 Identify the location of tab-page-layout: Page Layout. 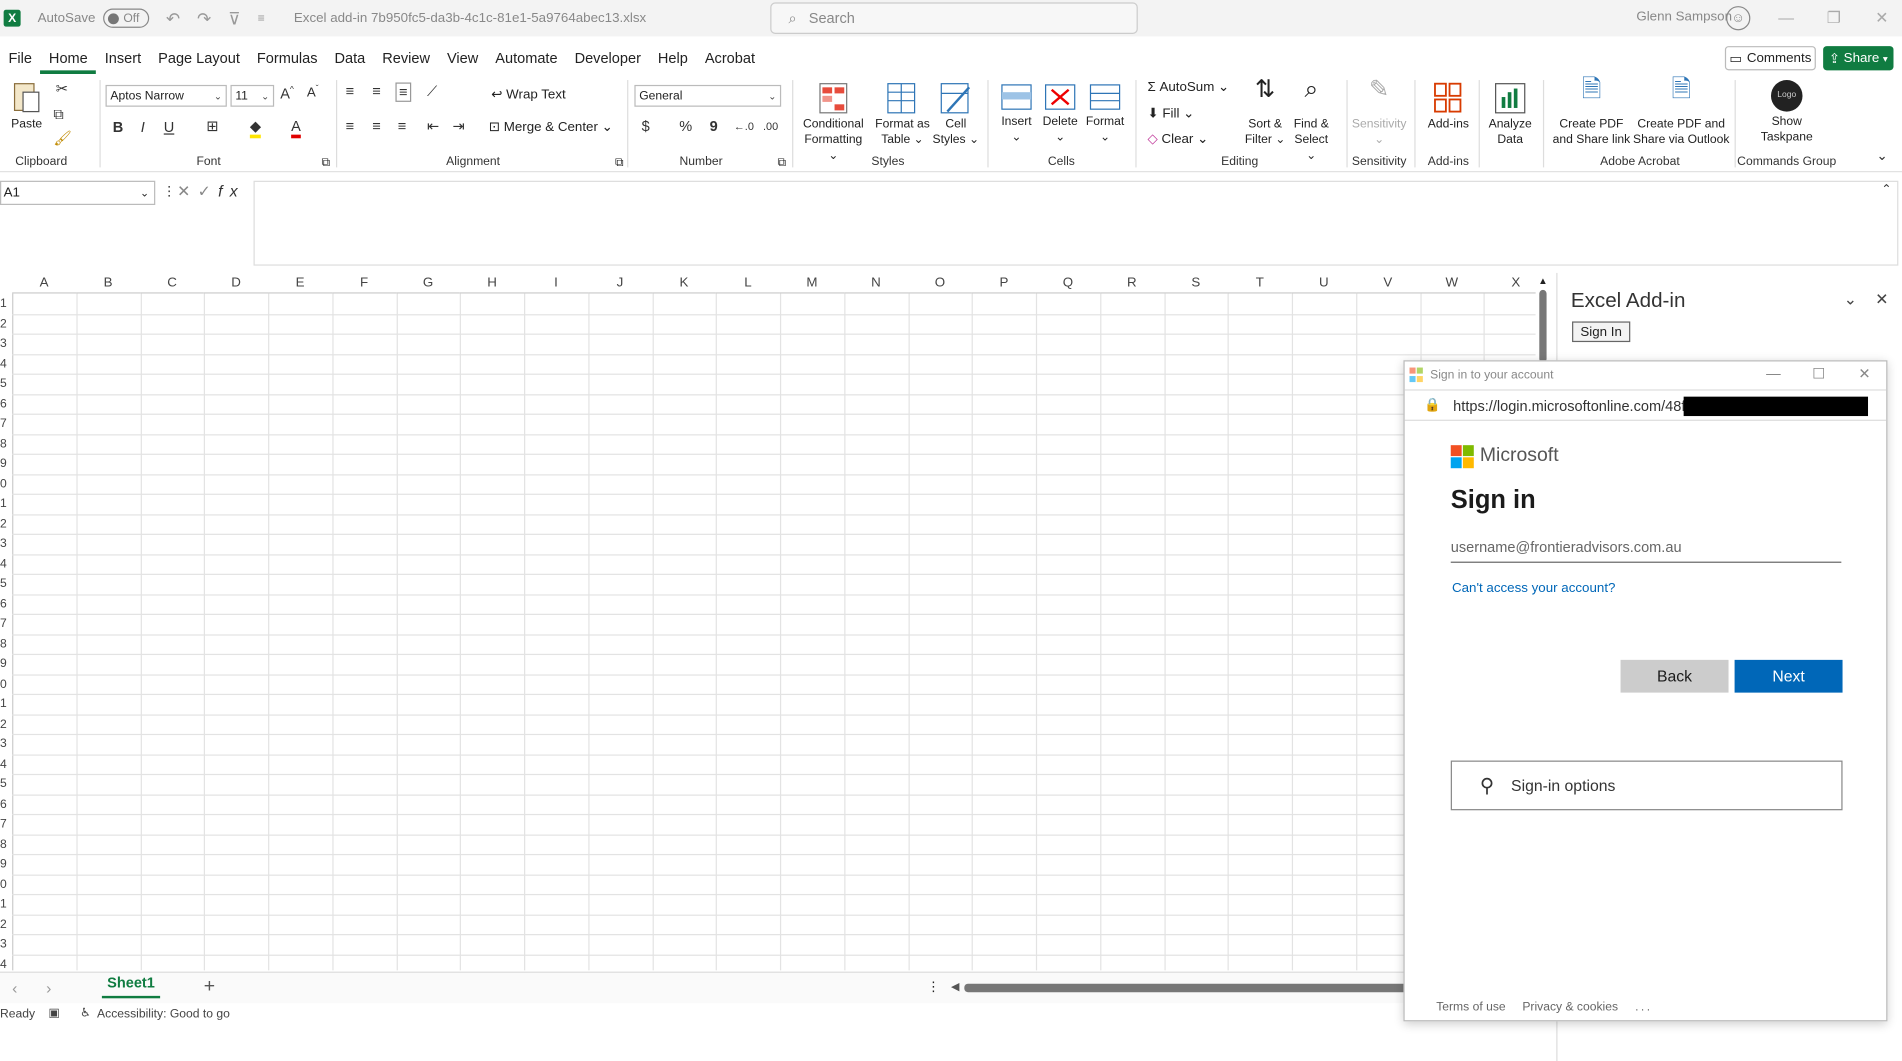
(199, 59).